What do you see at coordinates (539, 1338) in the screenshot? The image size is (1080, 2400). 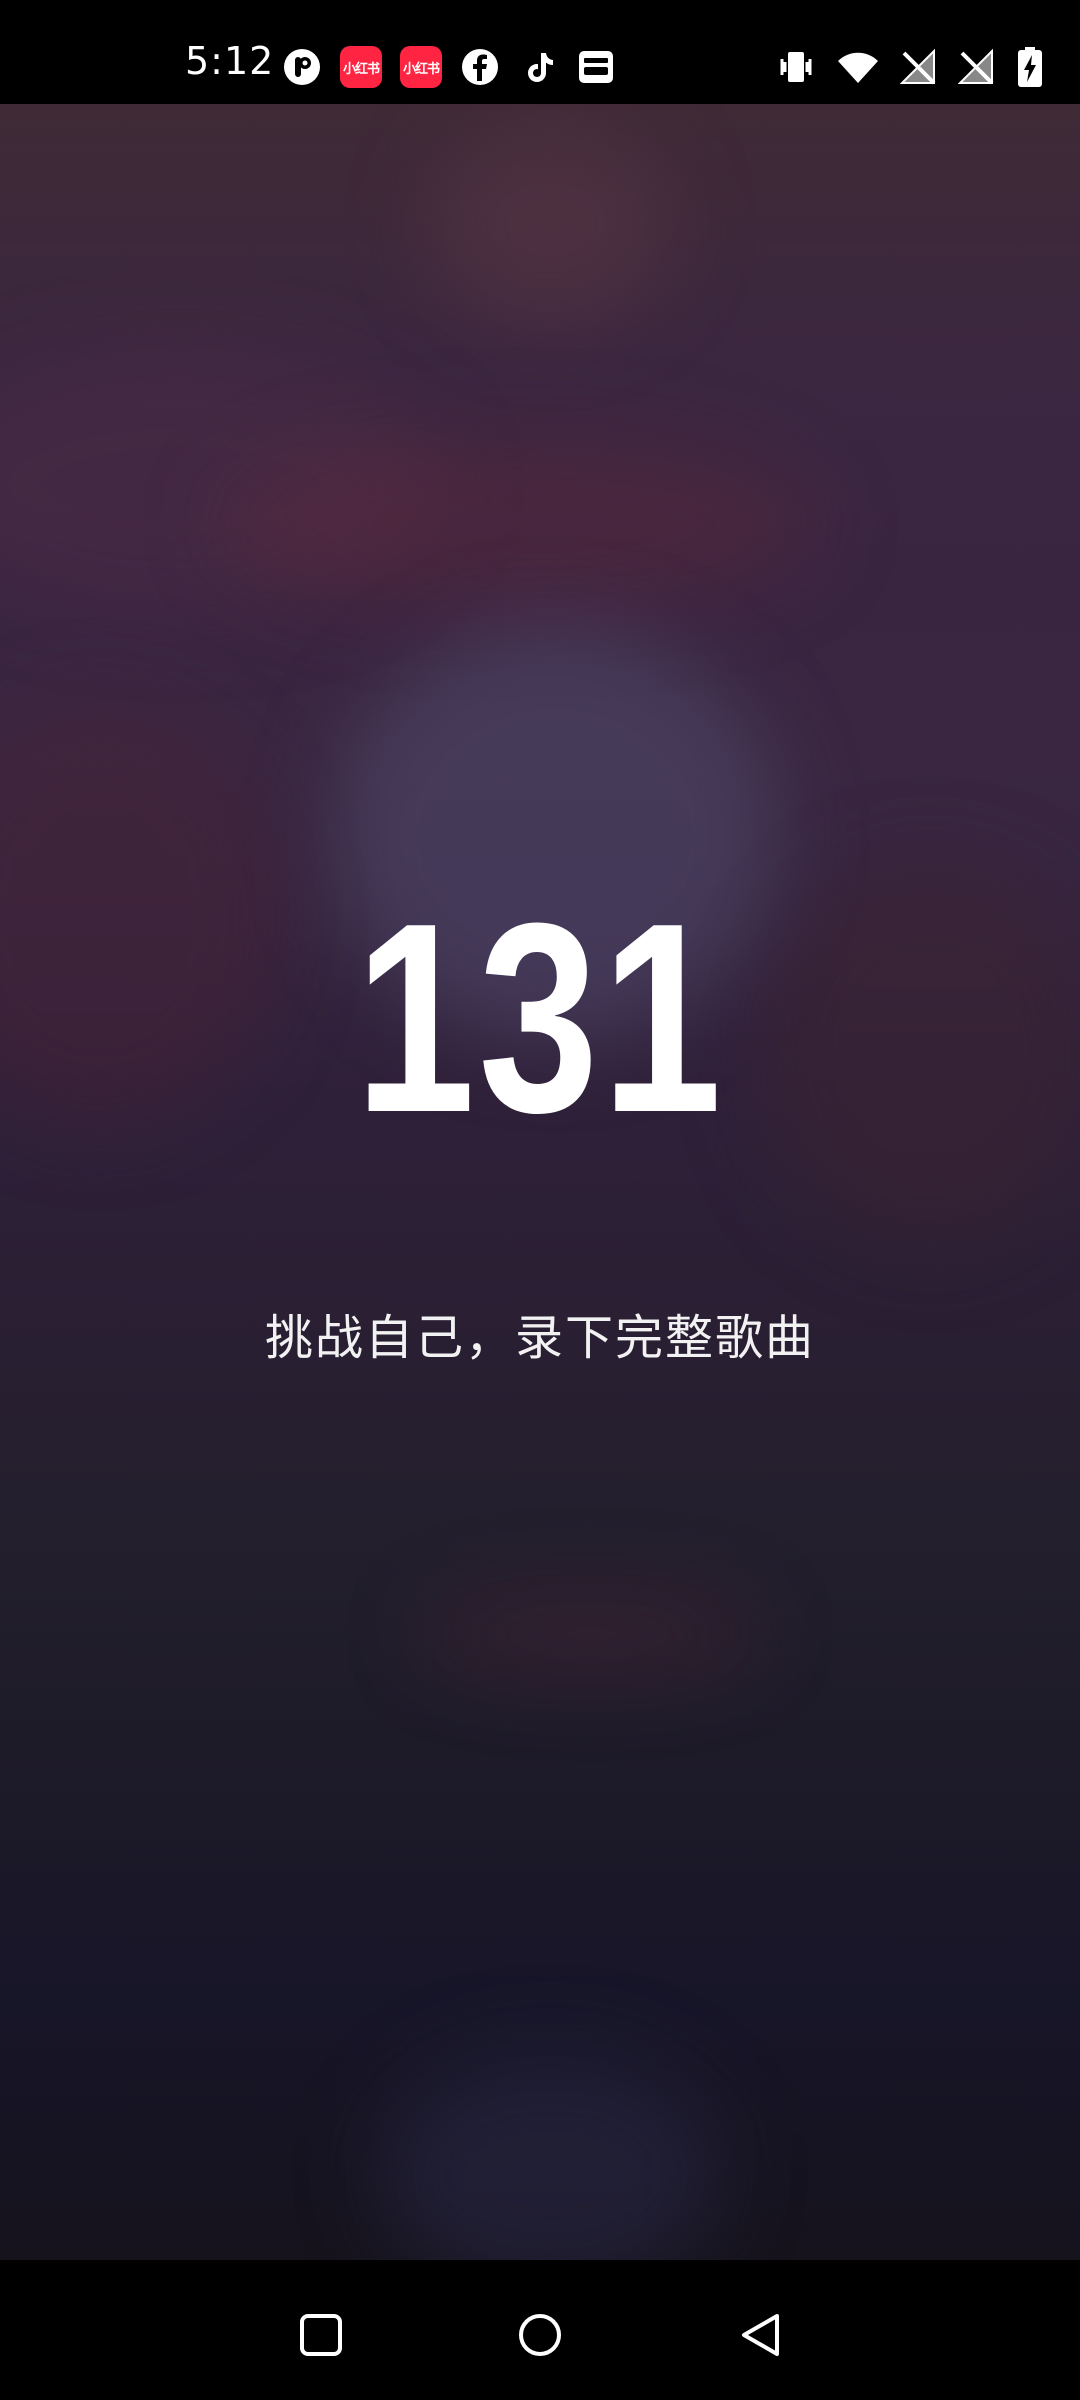 I see `challenge-subtitle: 挑战自己，录下完整歌曲` at bounding box center [539, 1338].